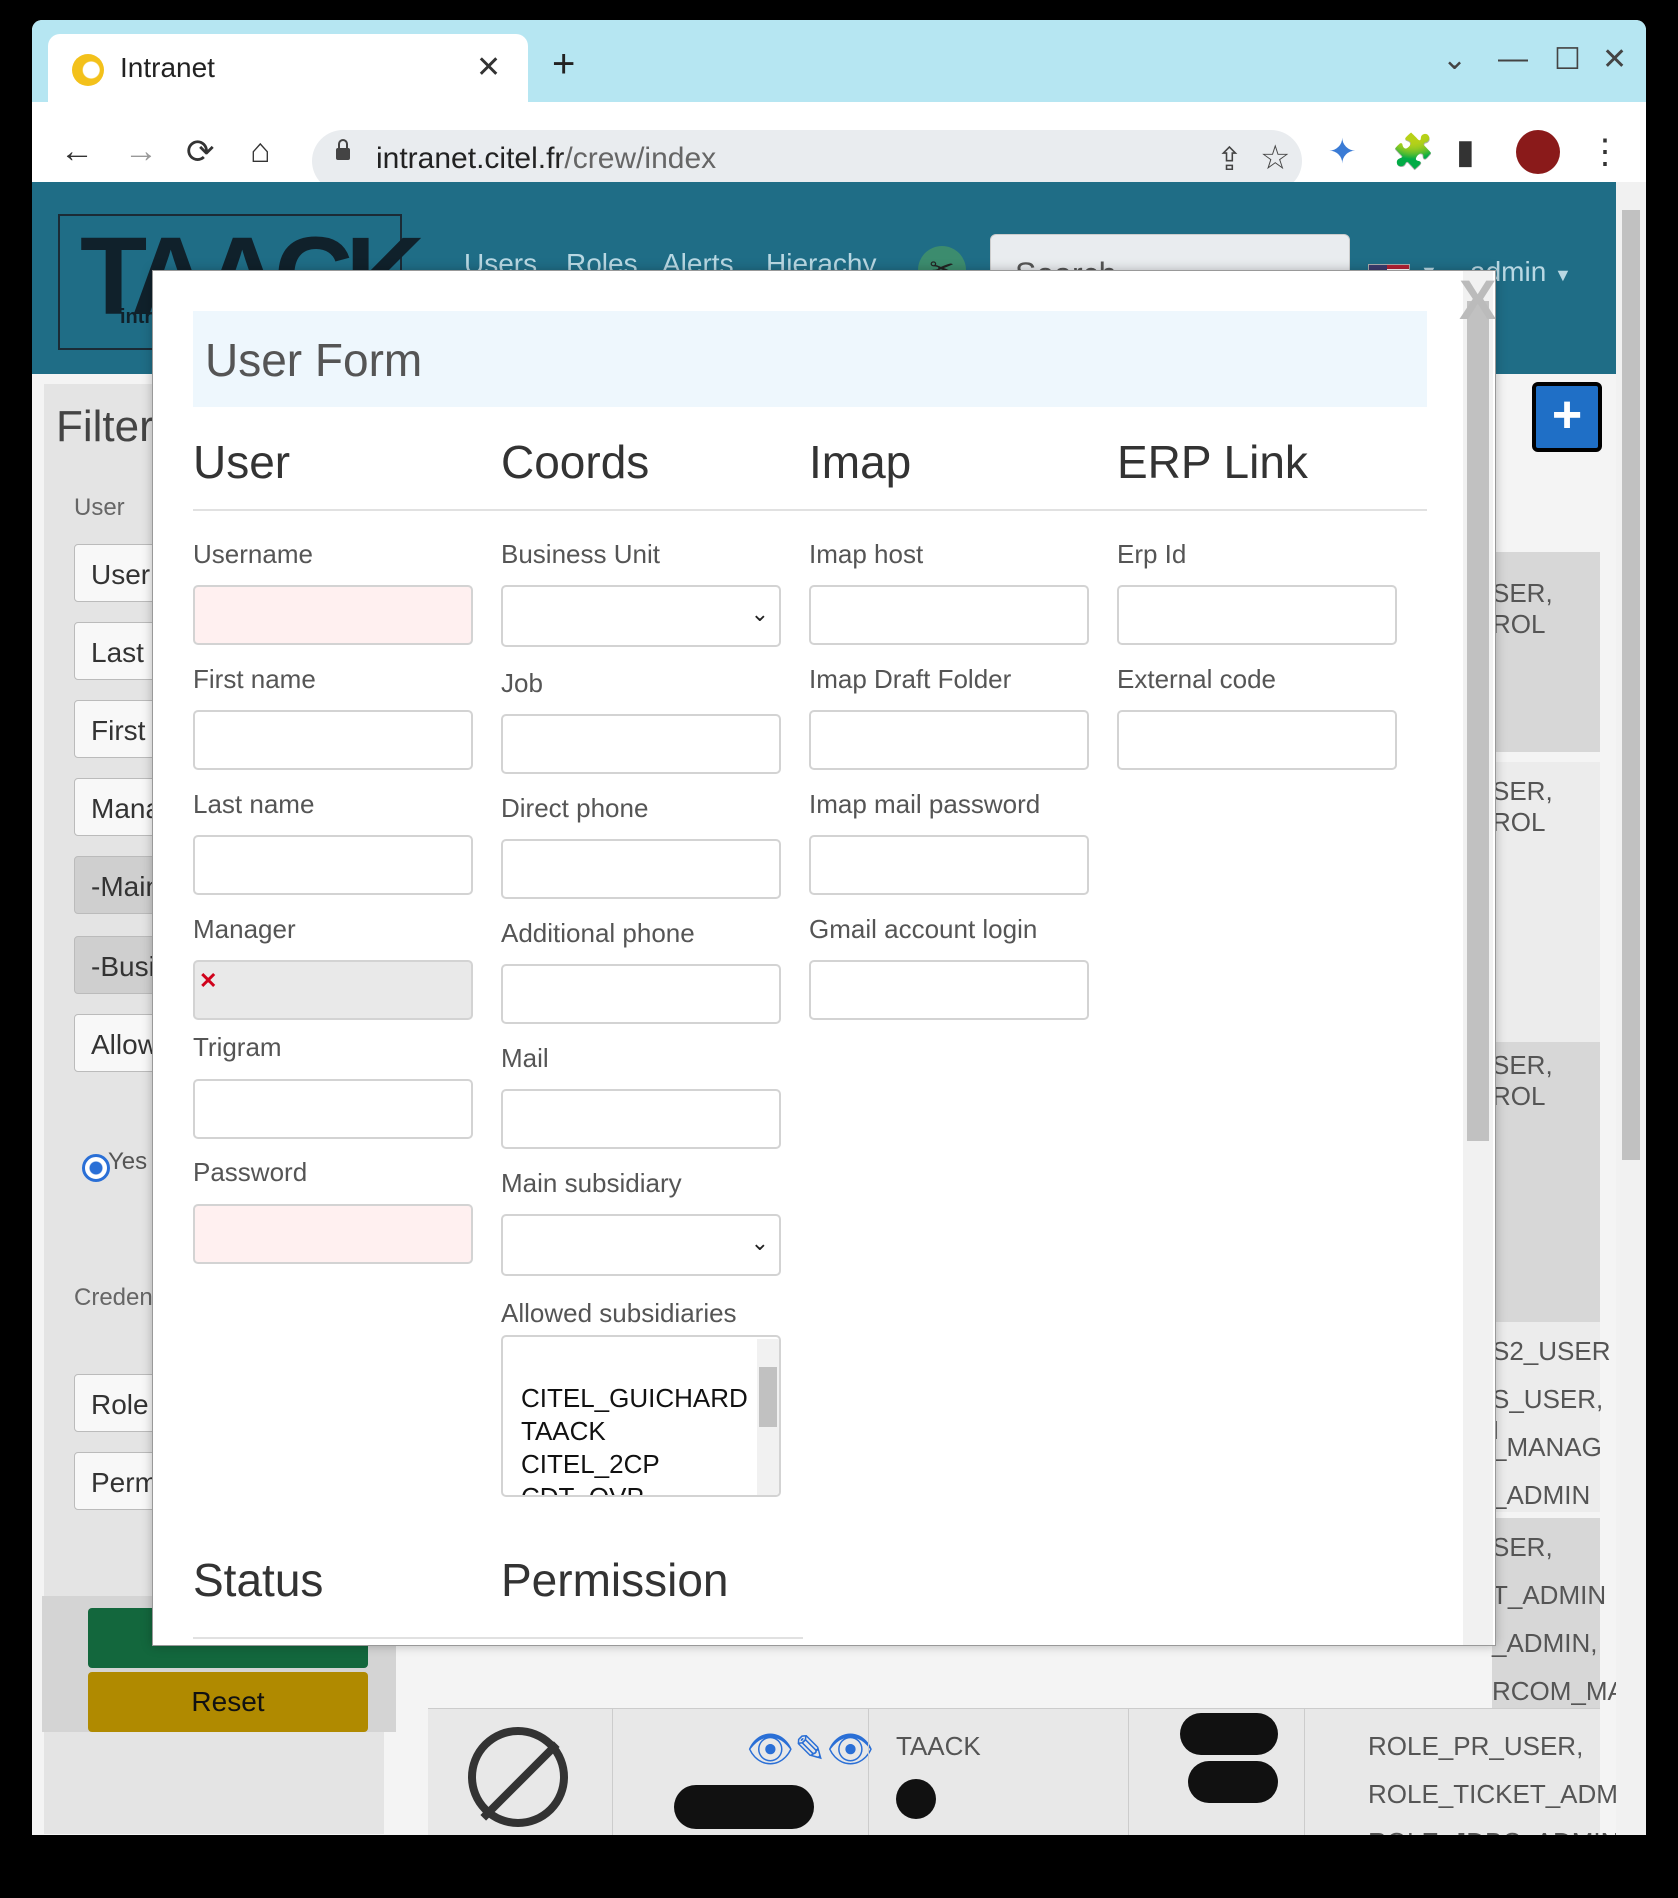 This screenshot has height=1898, width=1678. What do you see at coordinates (488, 67) in the screenshot?
I see `tab-close-icon: ✕` at bounding box center [488, 67].